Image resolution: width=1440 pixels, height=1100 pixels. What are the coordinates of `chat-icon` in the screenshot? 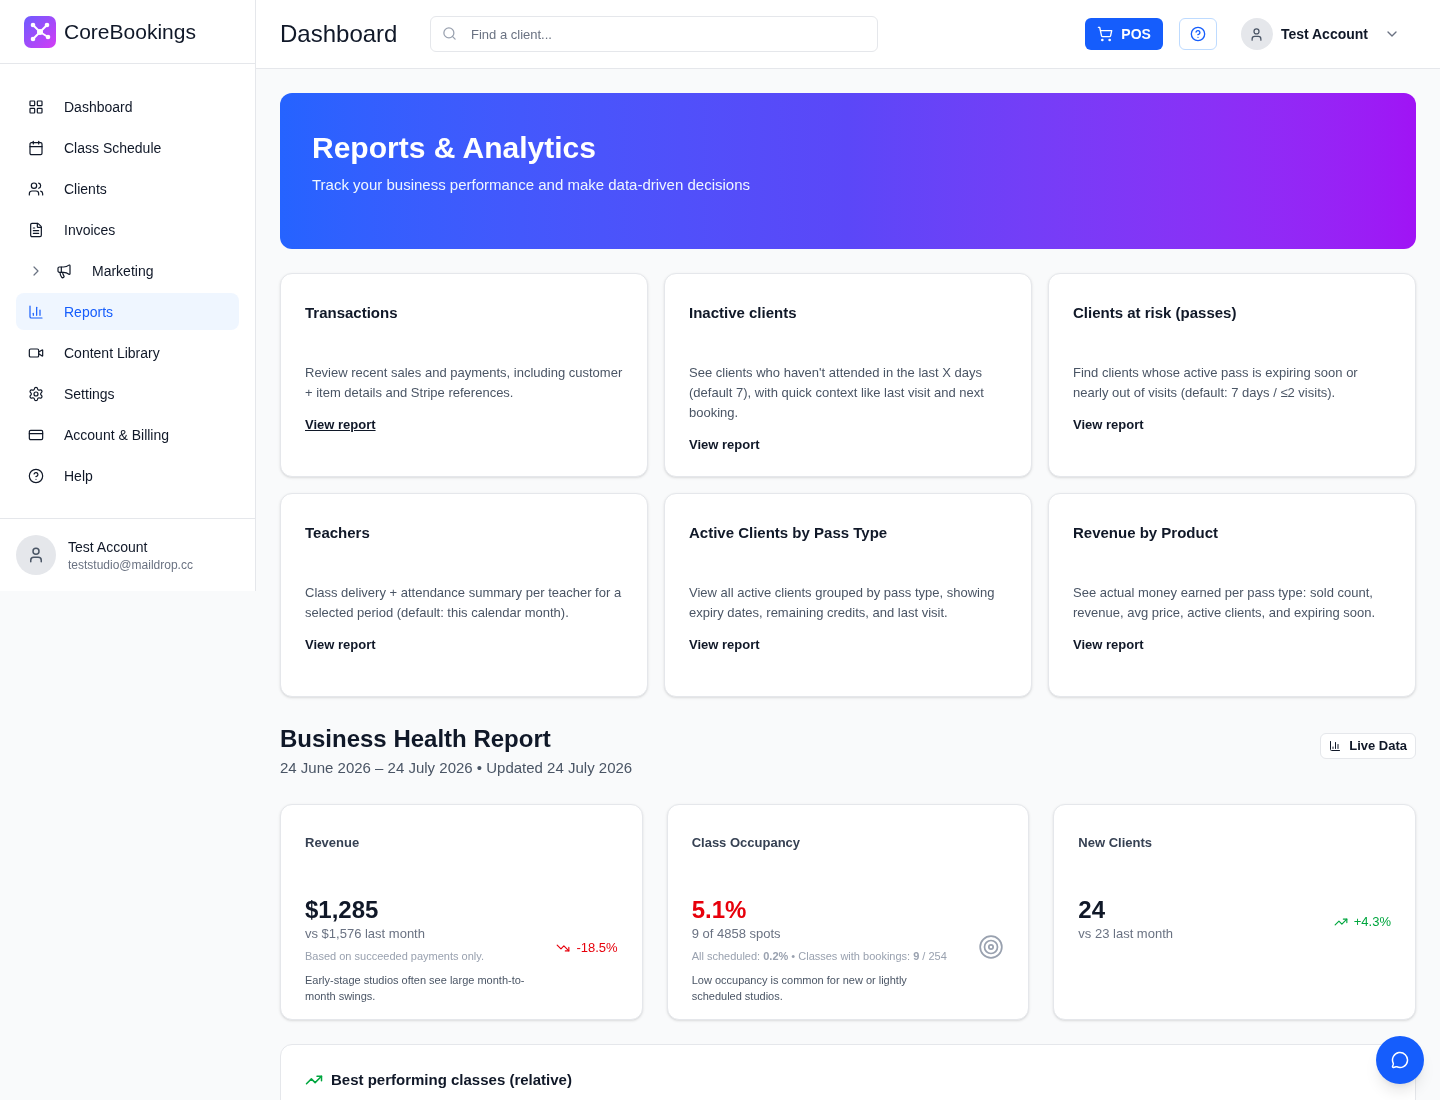 It's located at (1400, 1060).